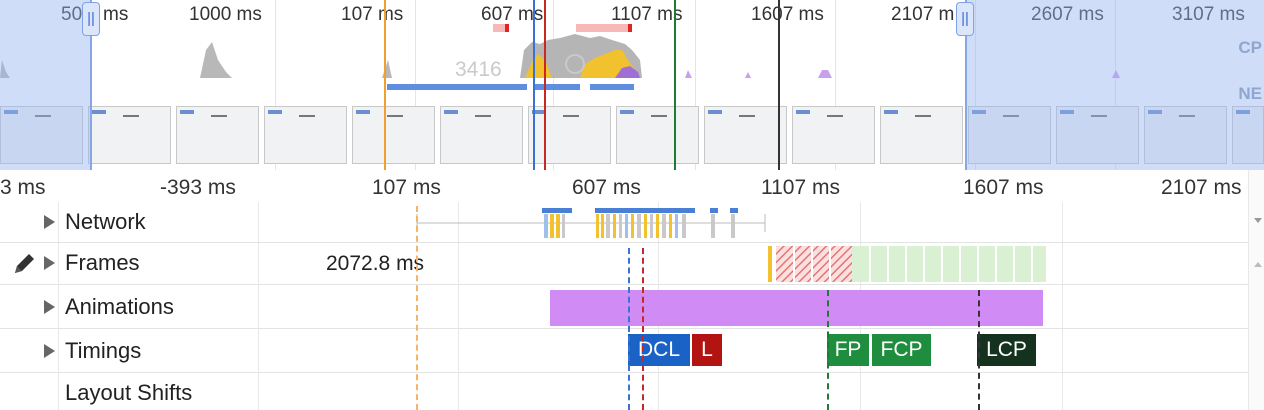 The height and width of the screenshot is (410, 1264). Describe the element at coordinates (643, 329) in the screenshot. I see `load-dashed-line` at that location.